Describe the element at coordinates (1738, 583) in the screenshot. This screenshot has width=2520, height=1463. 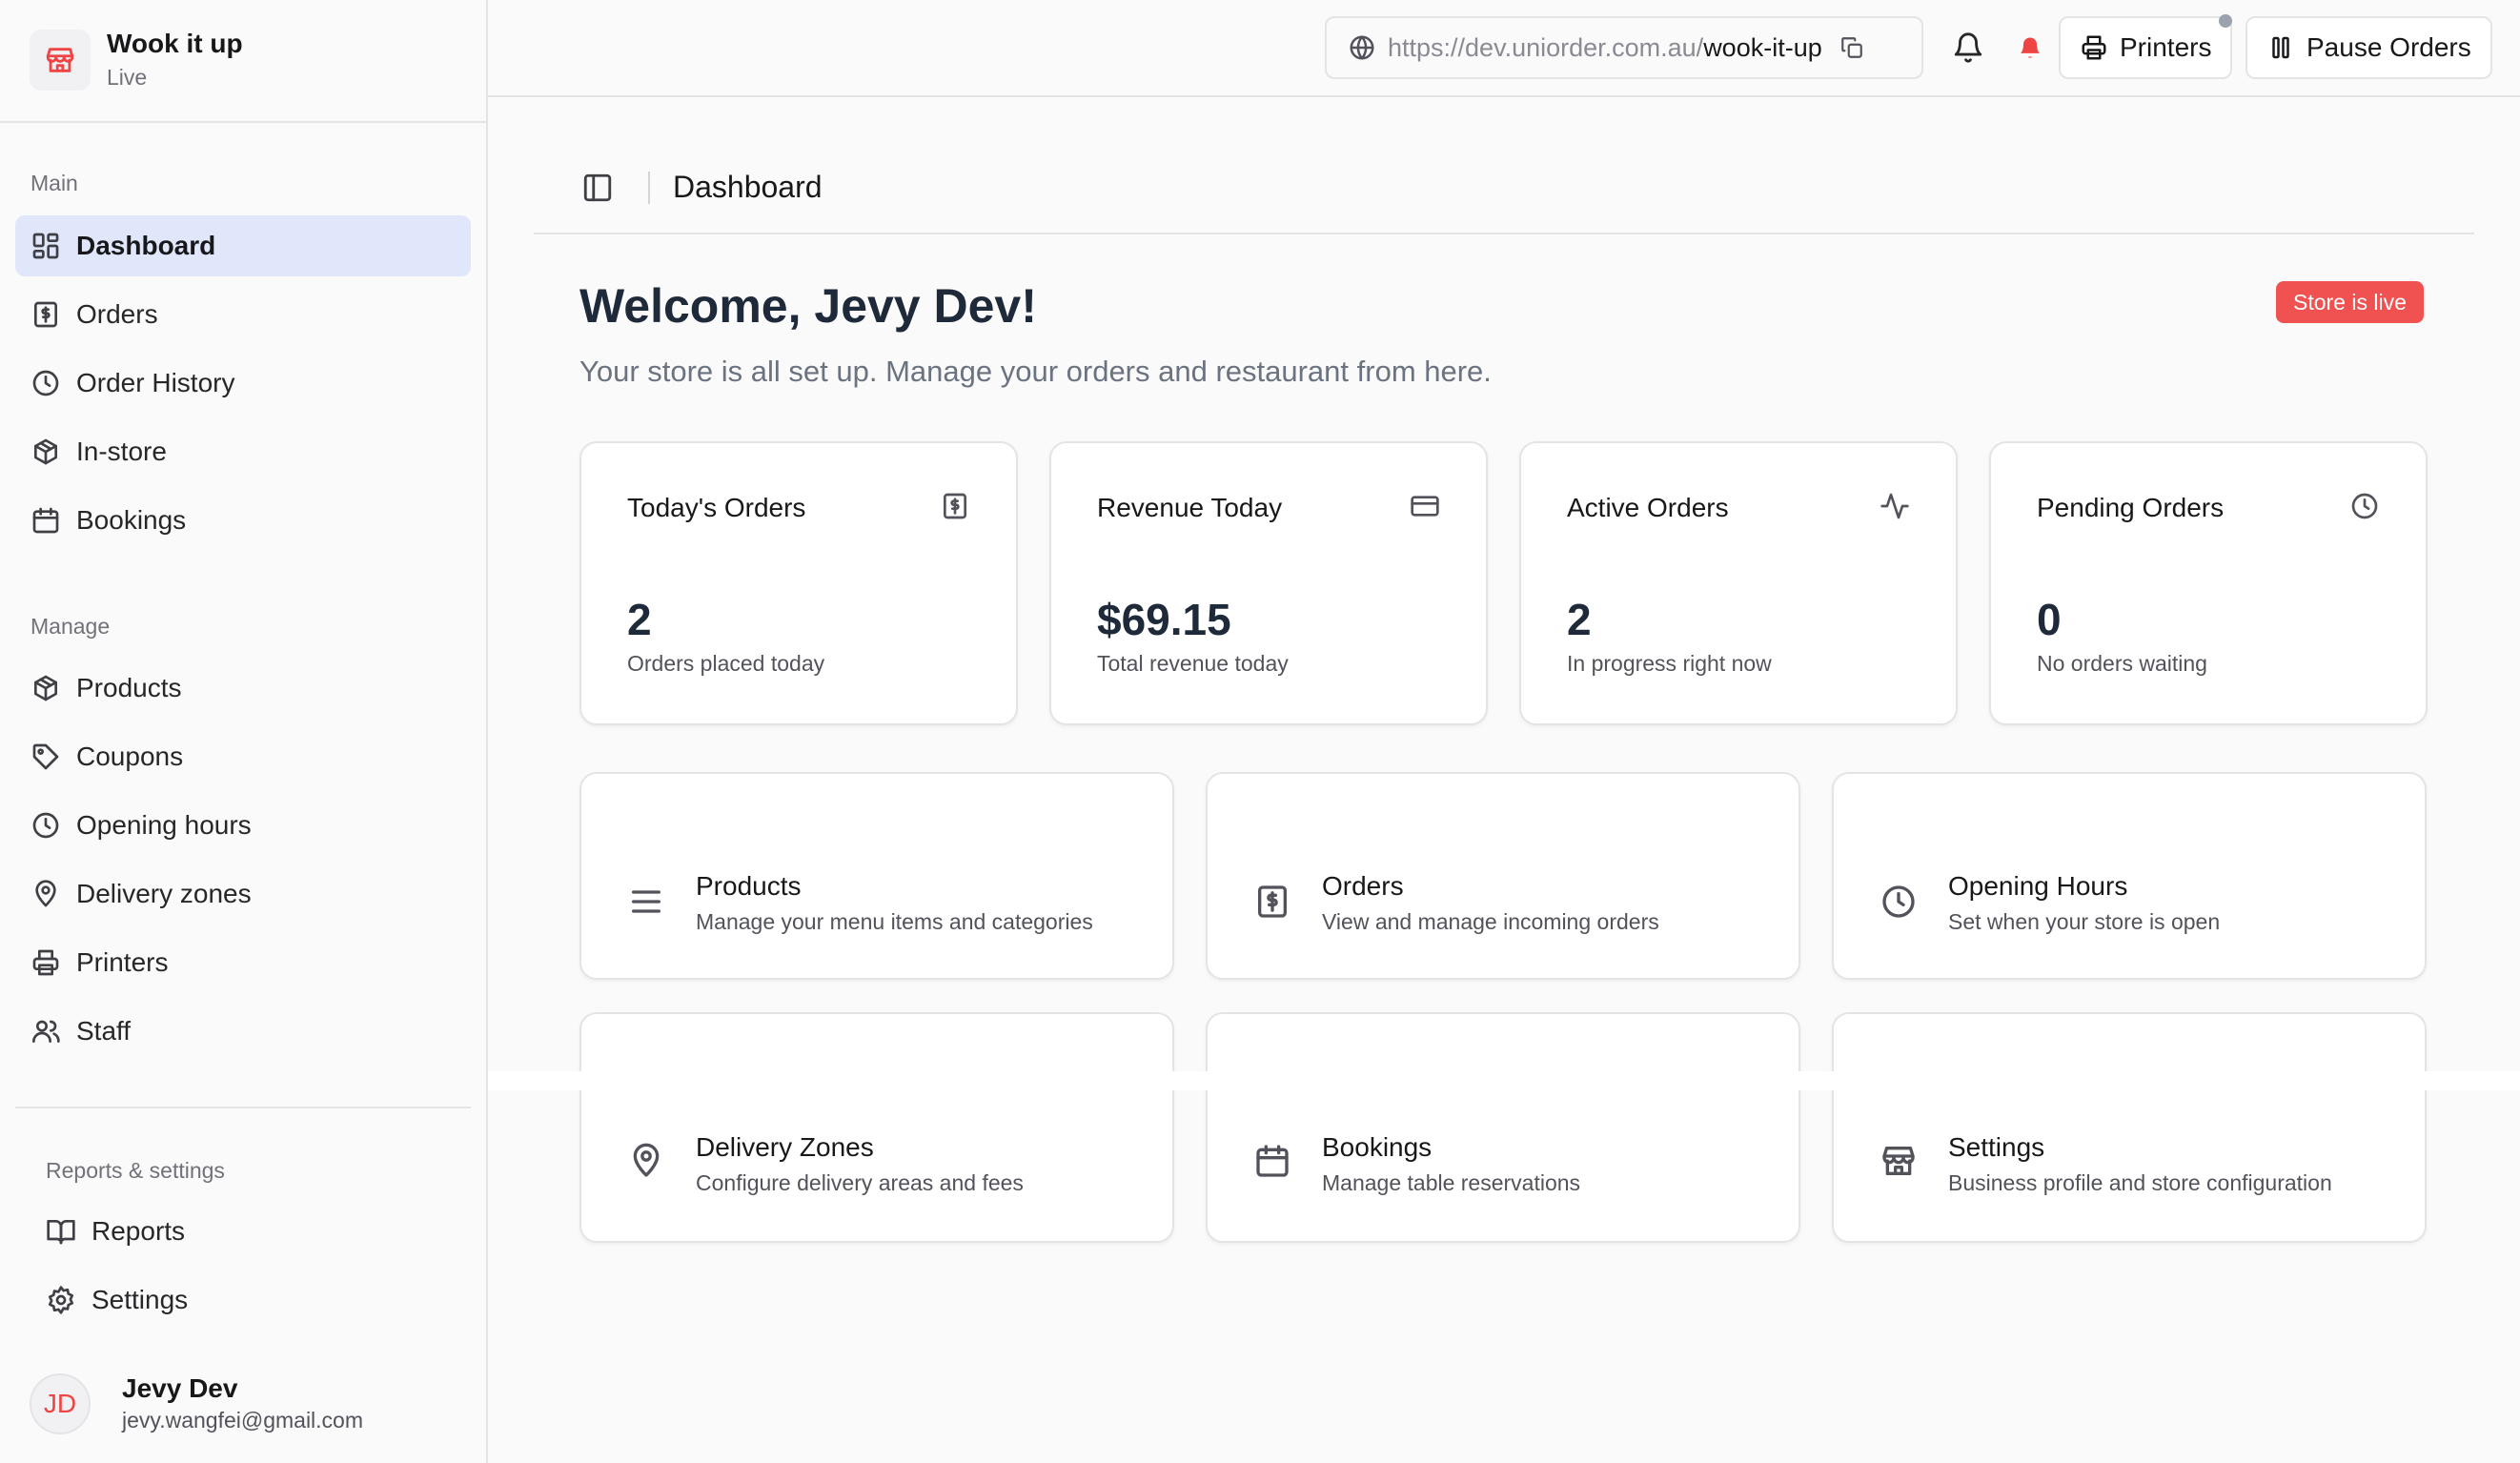
I see `stat-card-active-orders: Active Orders 2 In progress right now` at that location.